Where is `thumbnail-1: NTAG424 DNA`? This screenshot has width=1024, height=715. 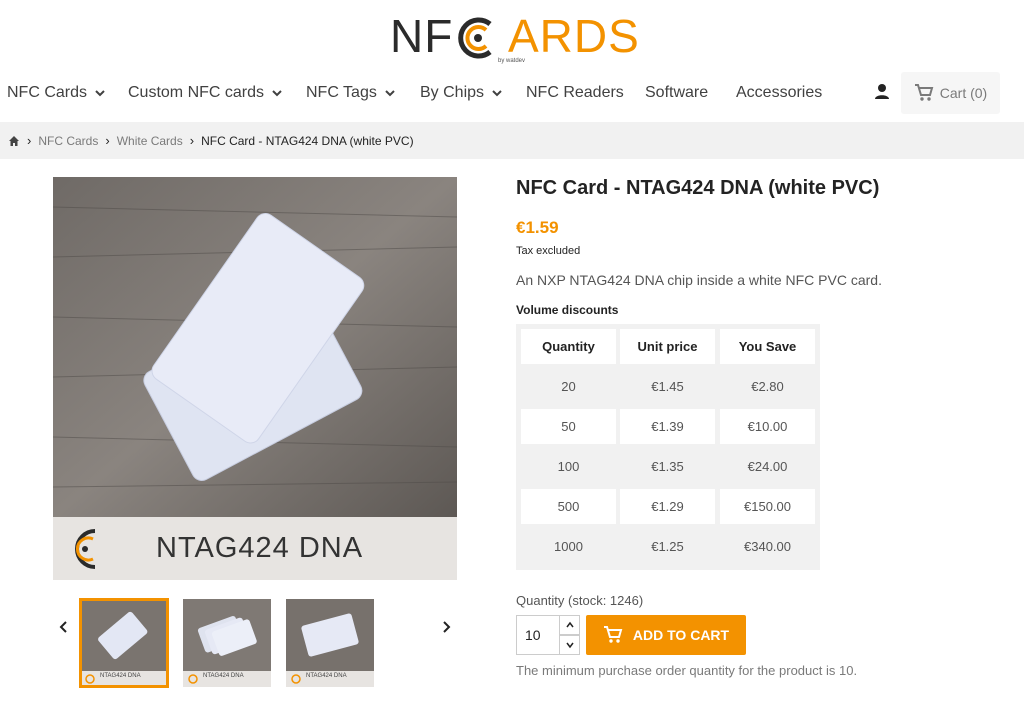 thumbnail-1: NTAG424 DNA is located at coordinates (124, 643).